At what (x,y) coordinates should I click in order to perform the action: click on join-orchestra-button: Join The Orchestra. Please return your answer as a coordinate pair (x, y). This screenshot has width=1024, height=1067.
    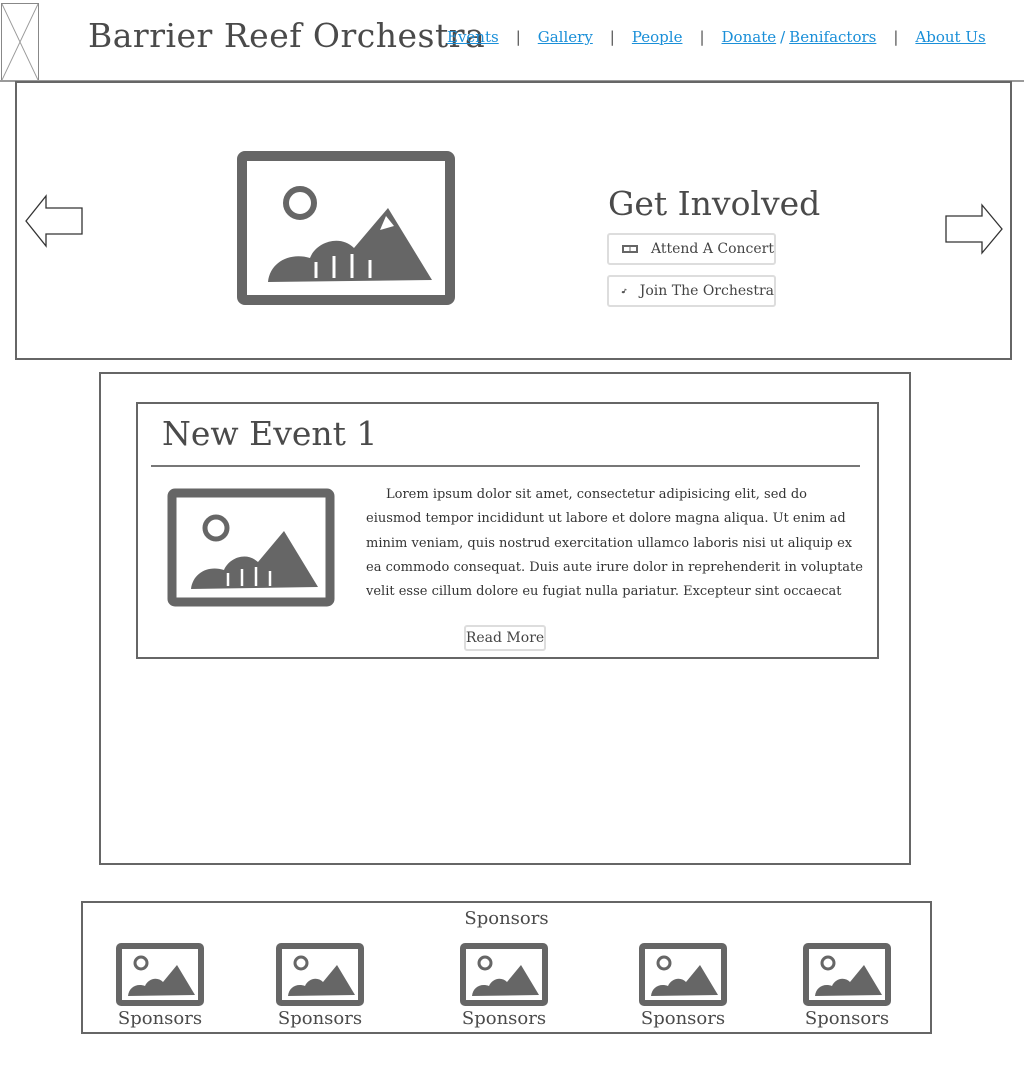
    Looking at the image, I should click on (691, 291).